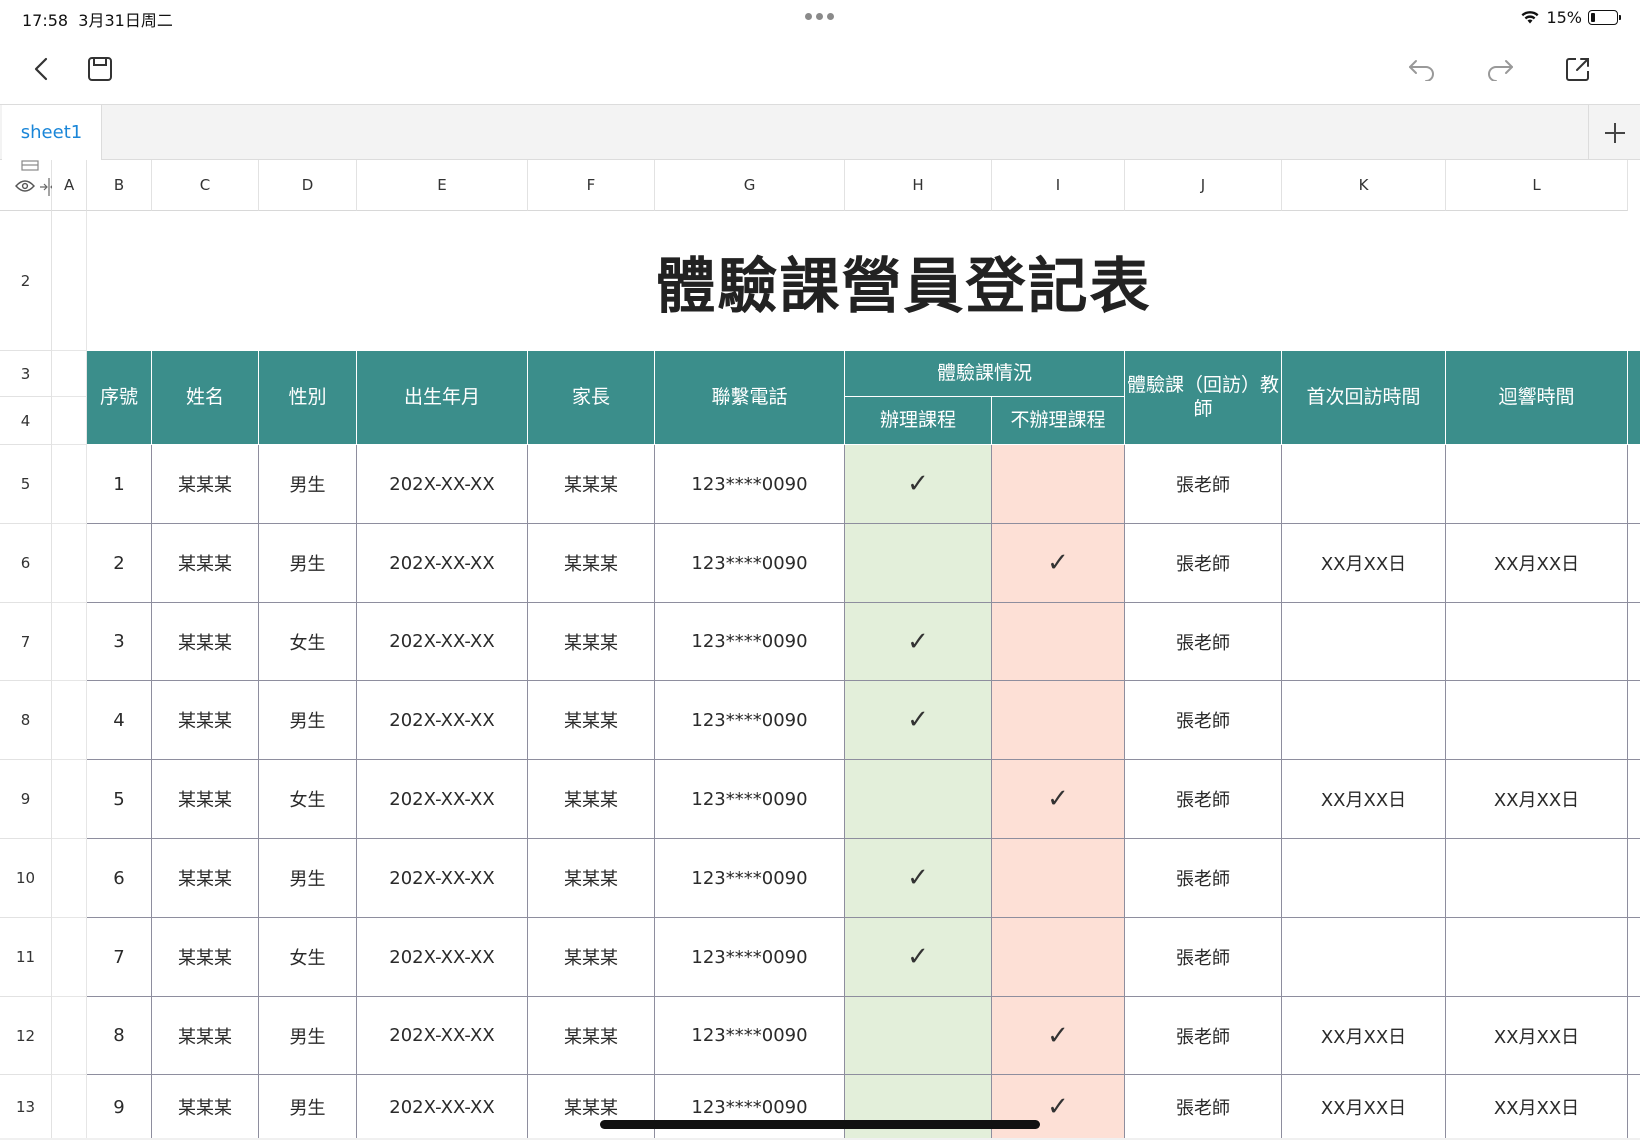  I want to click on column-header-j: J, so click(1203, 185).